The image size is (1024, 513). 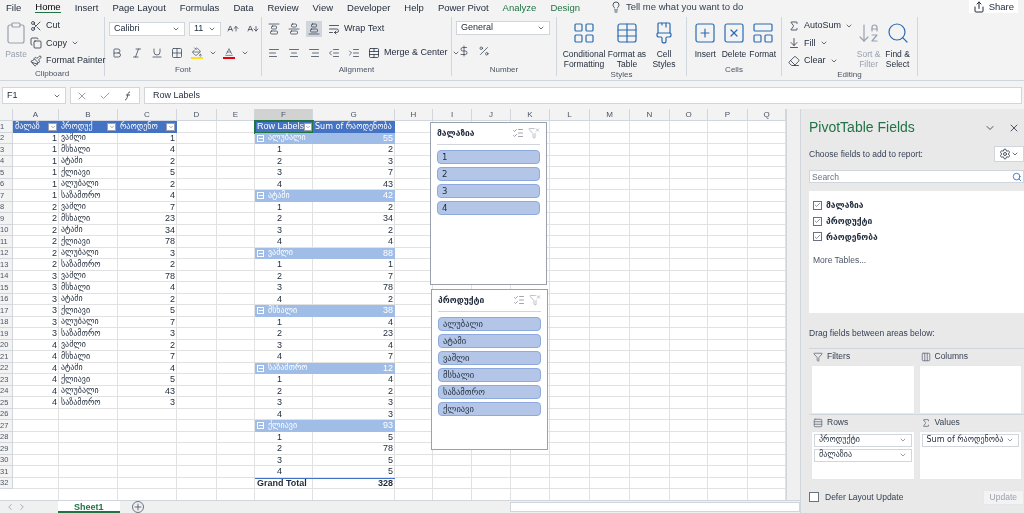 What do you see at coordinates (197, 53) in the screenshot?
I see `fill-color-button` at bounding box center [197, 53].